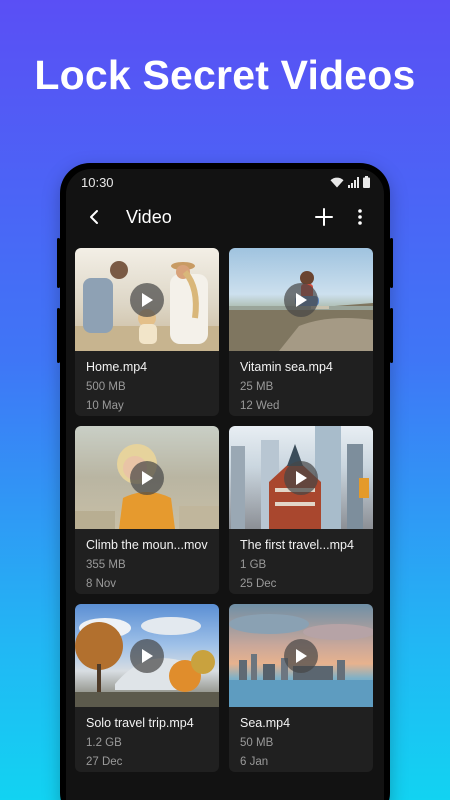 This screenshot has height=800, width=450. Describe the element at coordinates (225, 217) in the screenshot. I see `app-bar: Video` at that location.